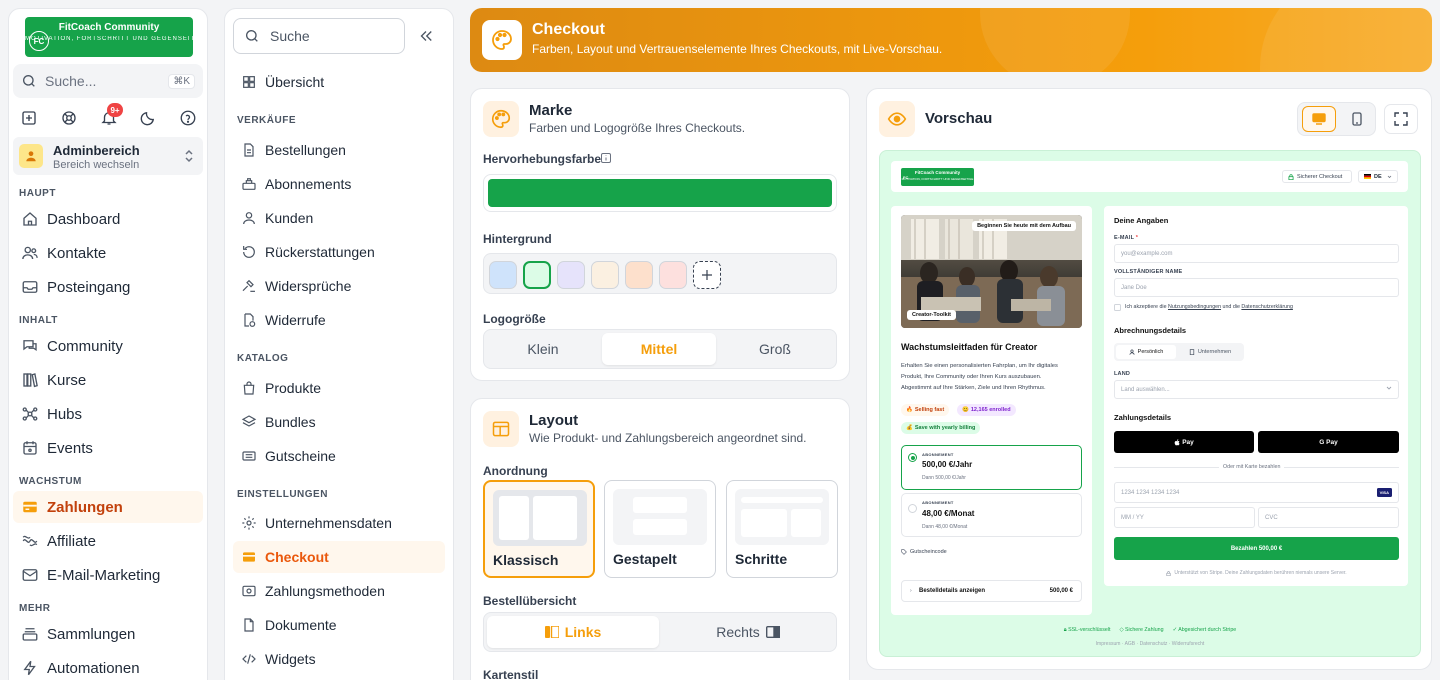 The image size is (1440, 680). I want to click on subnav-item-bestellungen: Bestellungen, so click(339, 150).